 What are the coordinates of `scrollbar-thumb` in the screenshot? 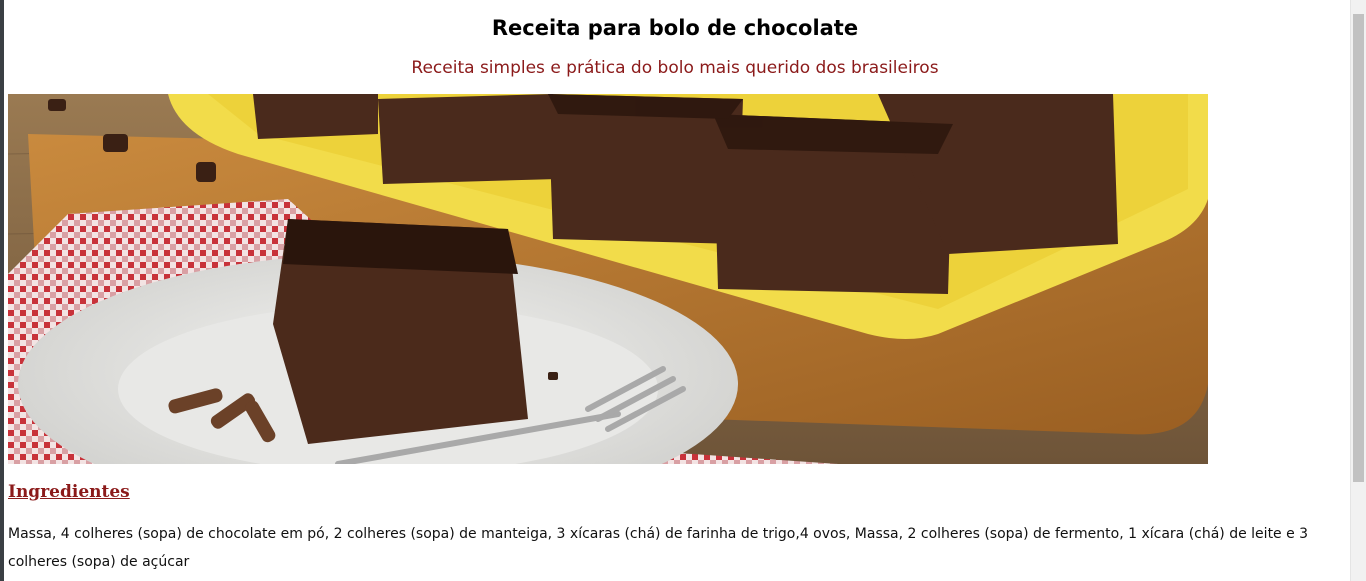 It's located at (1358, 248).